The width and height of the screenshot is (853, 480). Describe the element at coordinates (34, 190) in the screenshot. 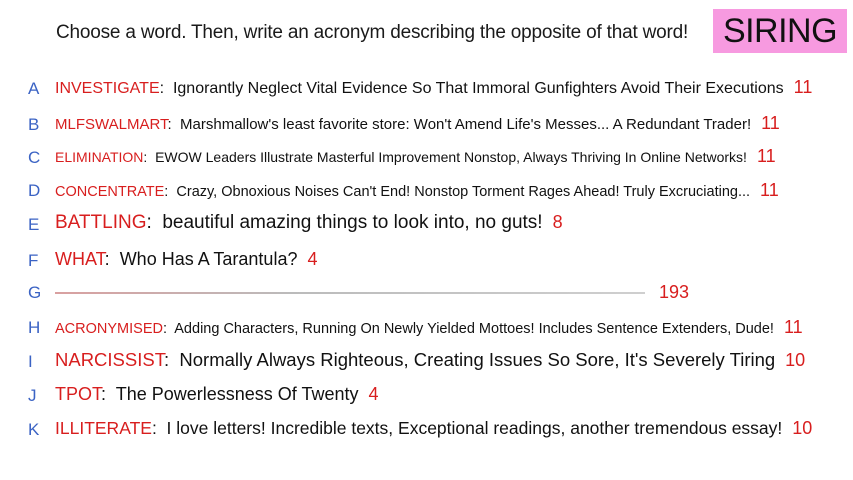

I see `entry-letter: D` at that location.